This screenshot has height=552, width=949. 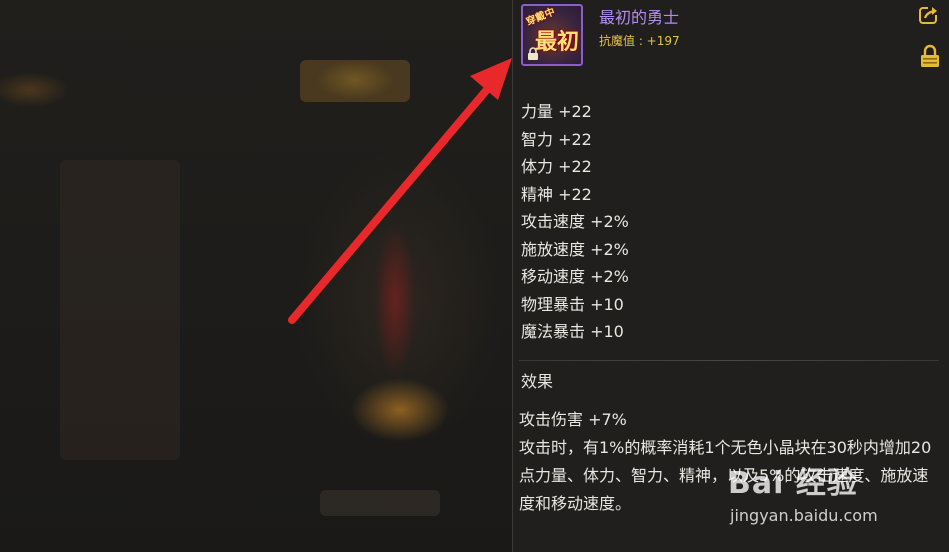 I want to click on stat-move-speed: 移动速度 +2%, so click(x=575, y=276).